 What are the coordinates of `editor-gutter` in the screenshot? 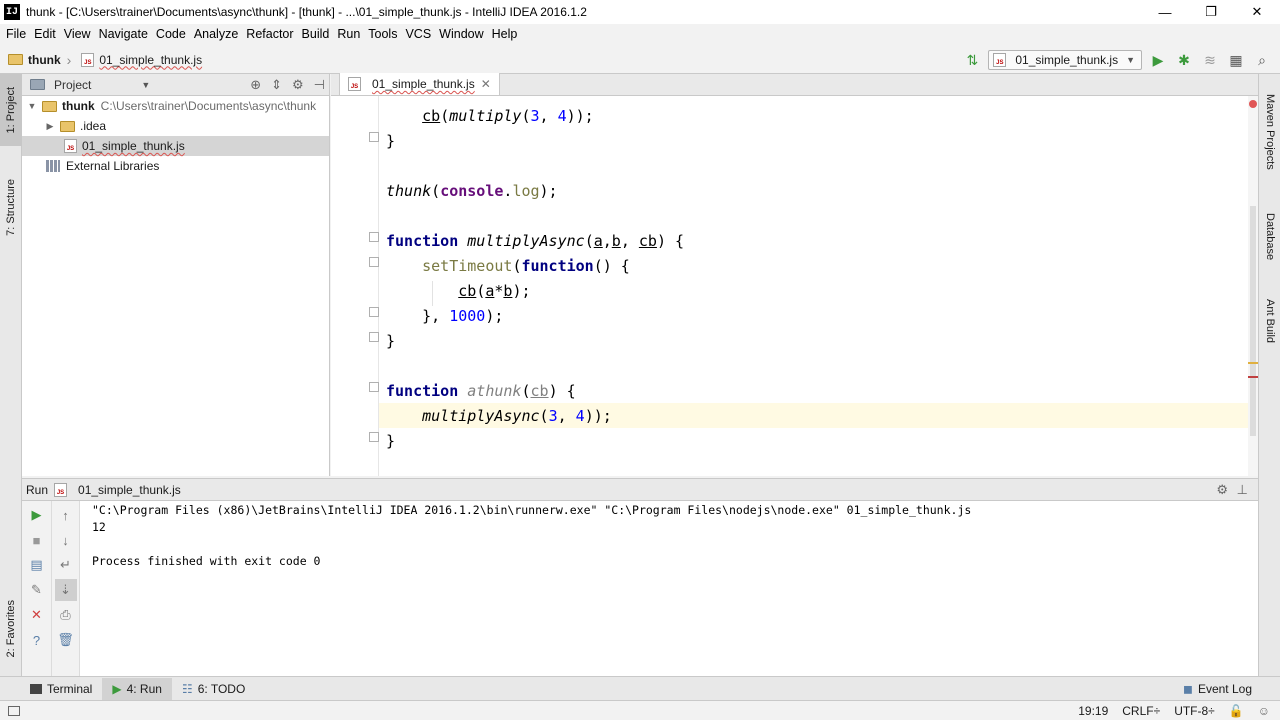 It's located at (355, 286).